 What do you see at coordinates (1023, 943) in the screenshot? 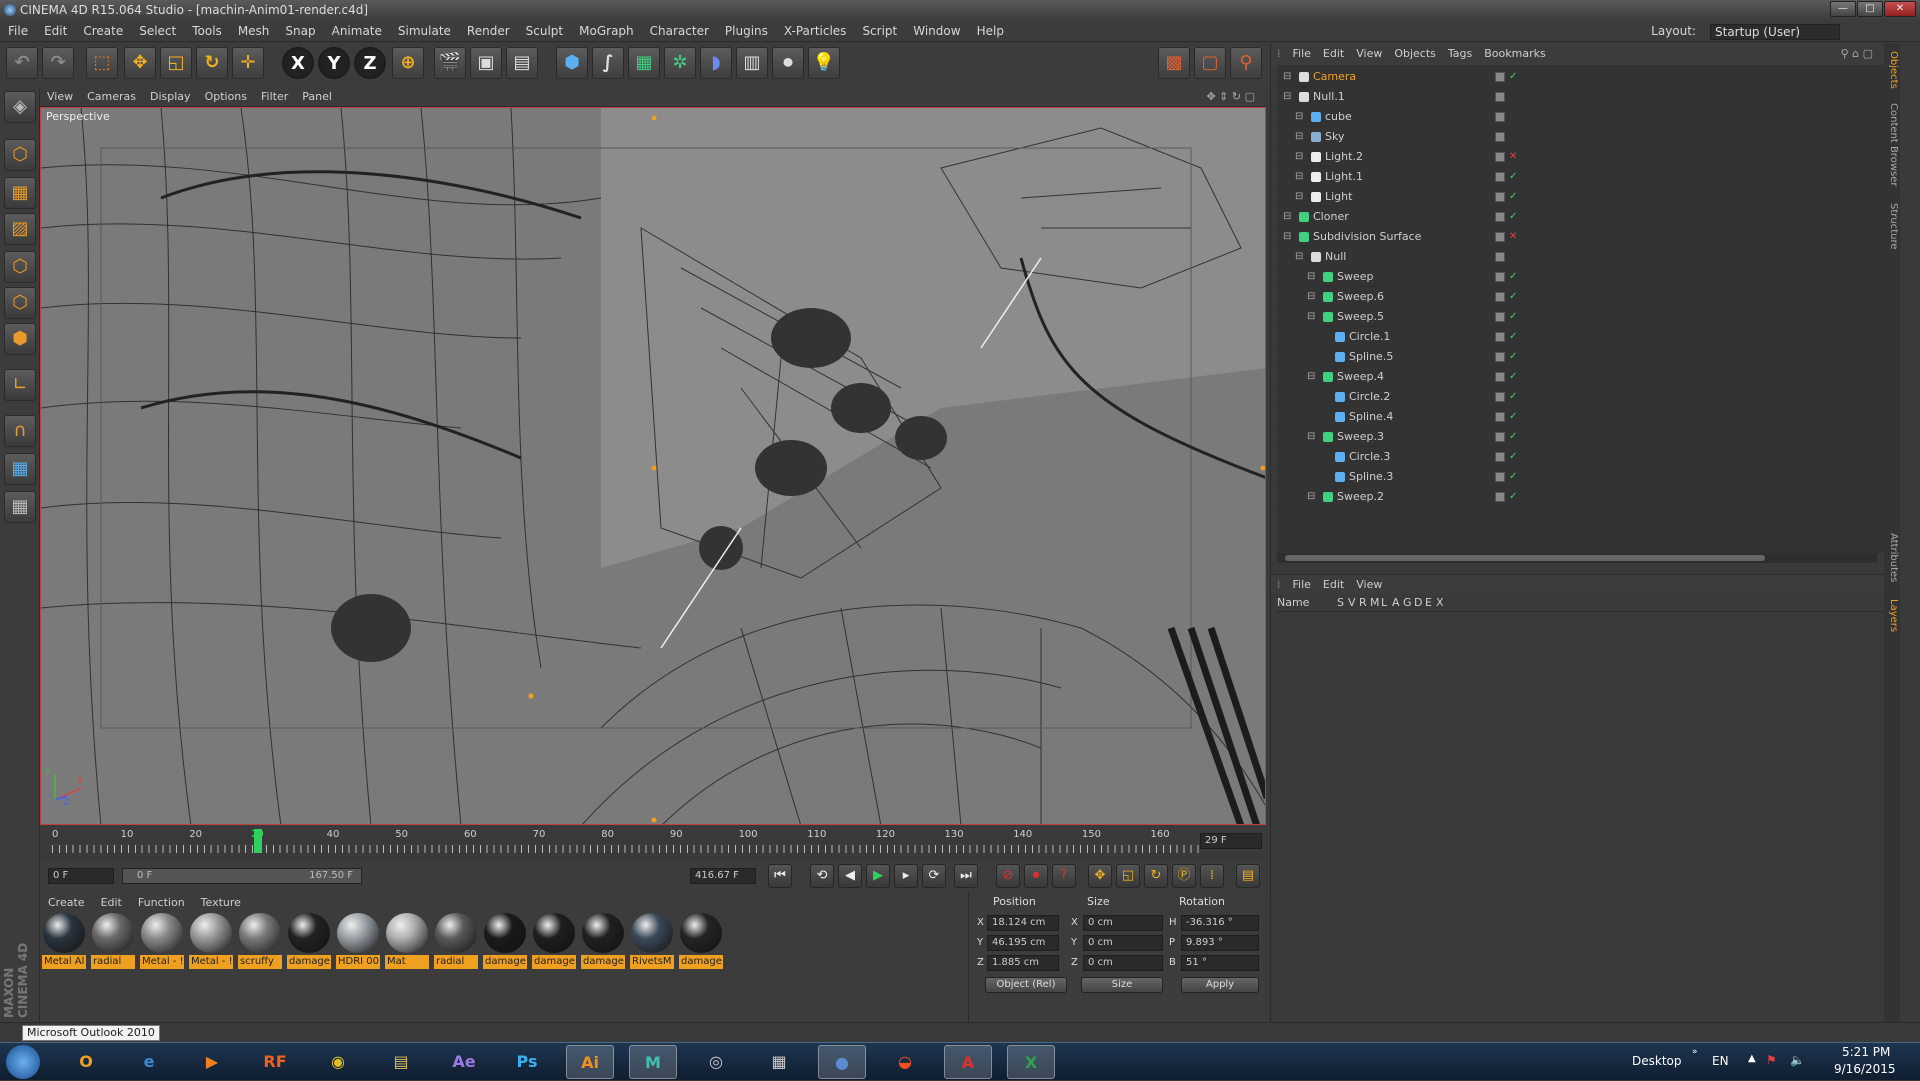
I see `position-y-field: 46.195 cm` at bounding box center [1023, 943].